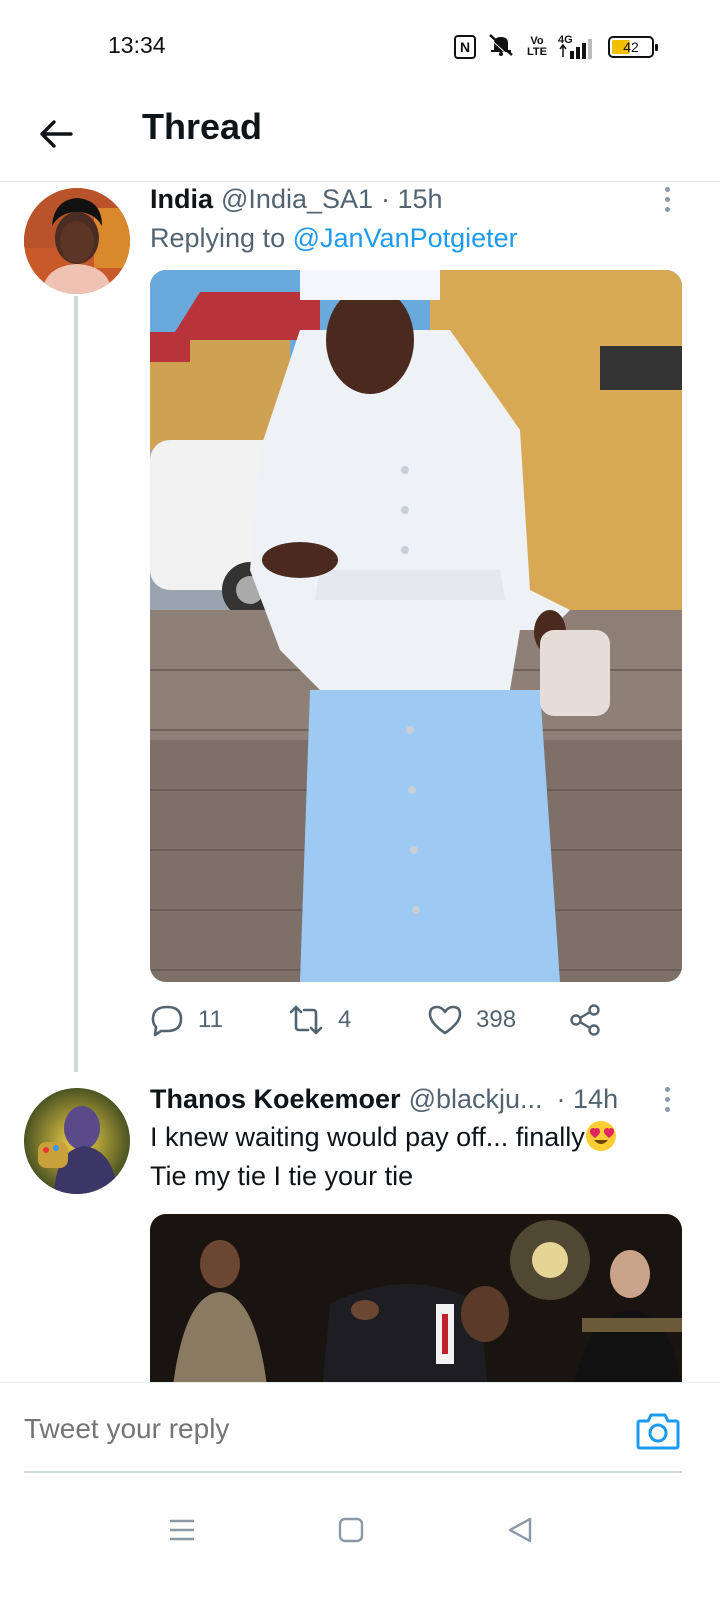 The height and width of the screenshot is (1600, 720). Describe the element at coordinates (329, 1429) in the screenshot. I see `reply-input` at that location.